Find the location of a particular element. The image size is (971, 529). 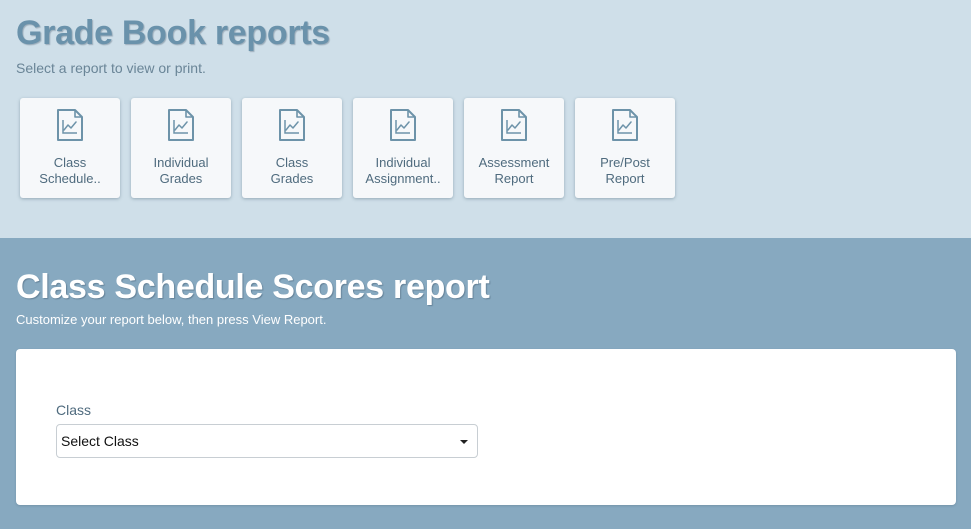

report-tile-label: Pre/Post Report is located at coordinates (625, 170).